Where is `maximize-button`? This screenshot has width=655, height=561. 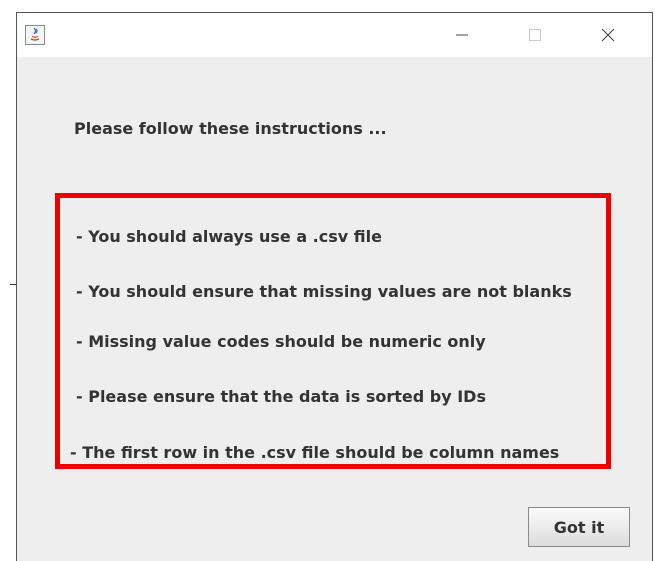 maximize-button is located at coordinates (535, 35).